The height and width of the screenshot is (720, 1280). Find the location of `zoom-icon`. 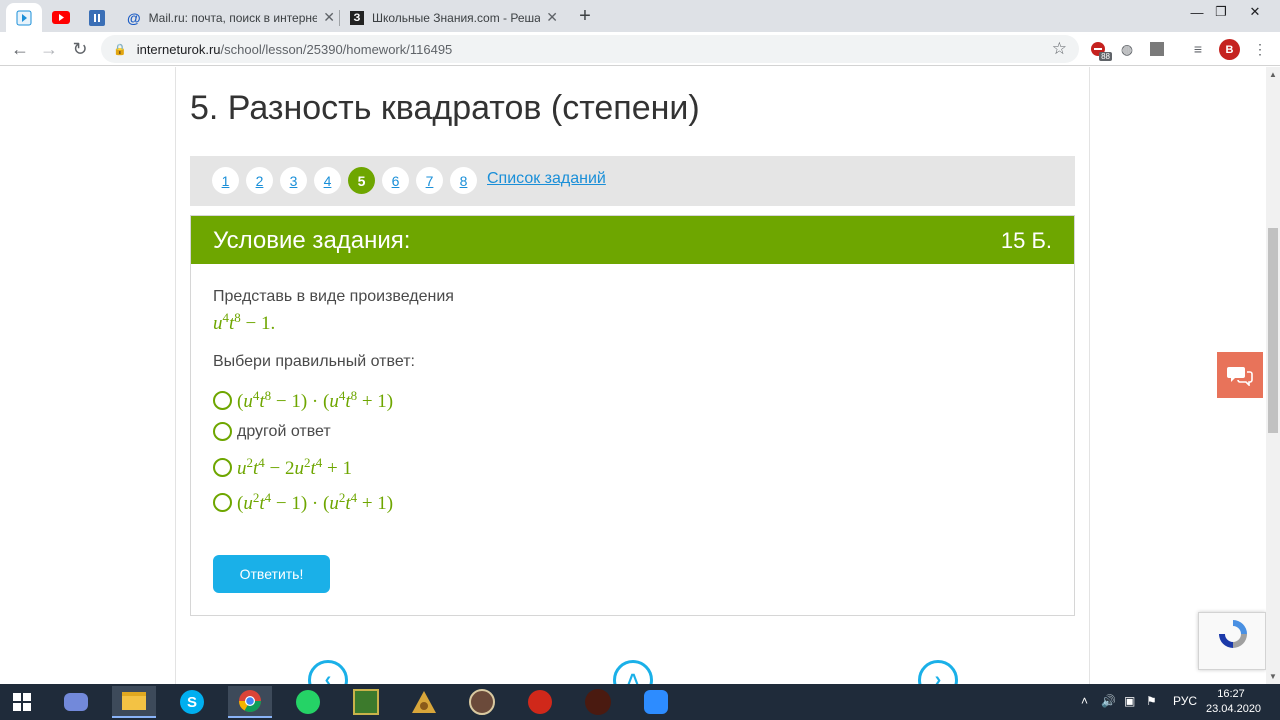

zoom-icon is located at coordinates (656, 702).